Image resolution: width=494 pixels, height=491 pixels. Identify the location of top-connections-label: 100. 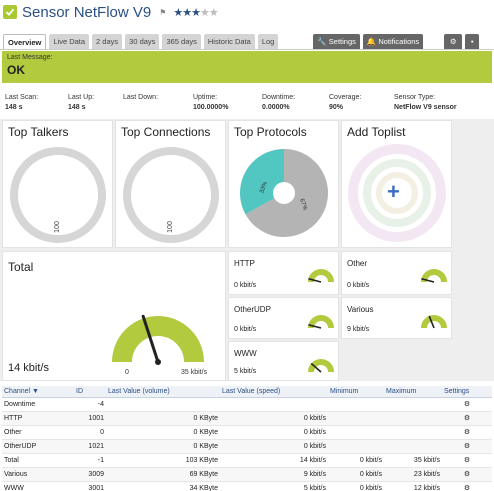
(170, 227).